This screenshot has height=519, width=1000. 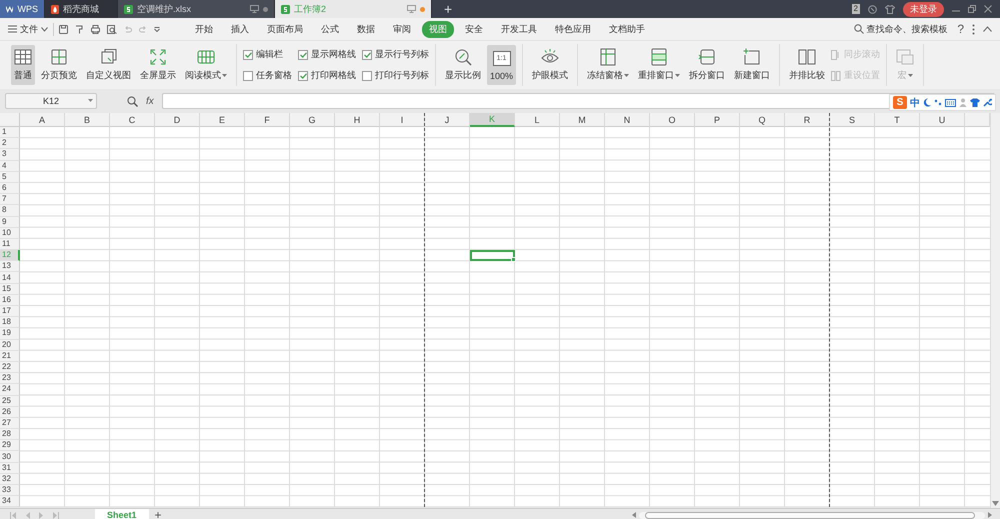 I want to click on checkbox: 打印网格线, so click(x=327, y=75).